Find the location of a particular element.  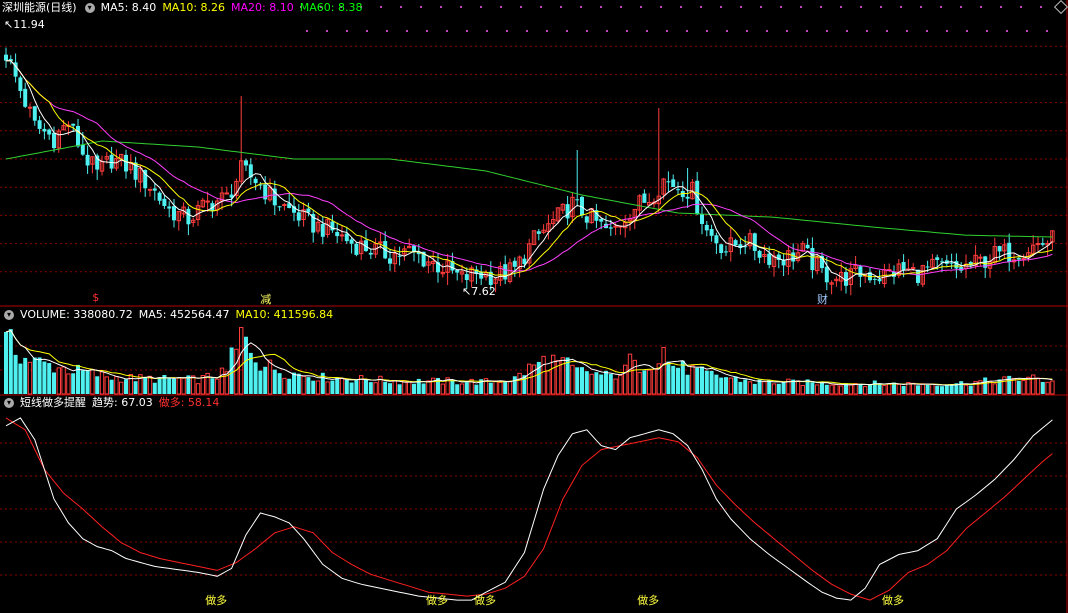

event-marker-0: $ is located at coordinates (95, 297).